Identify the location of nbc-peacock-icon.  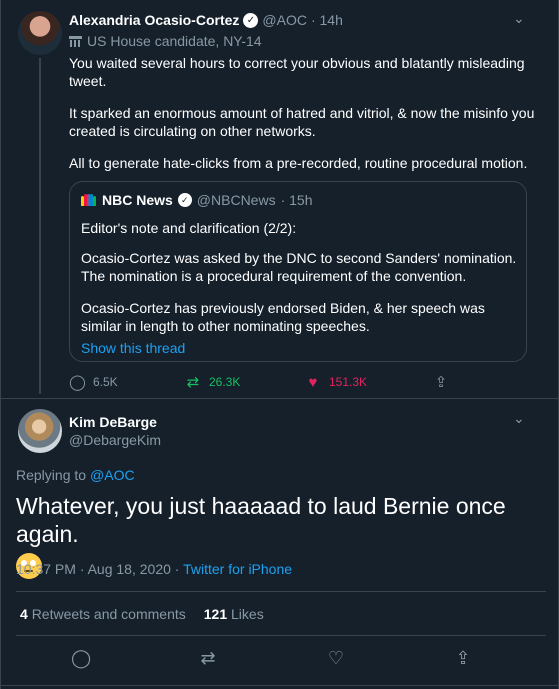
(89, 200).